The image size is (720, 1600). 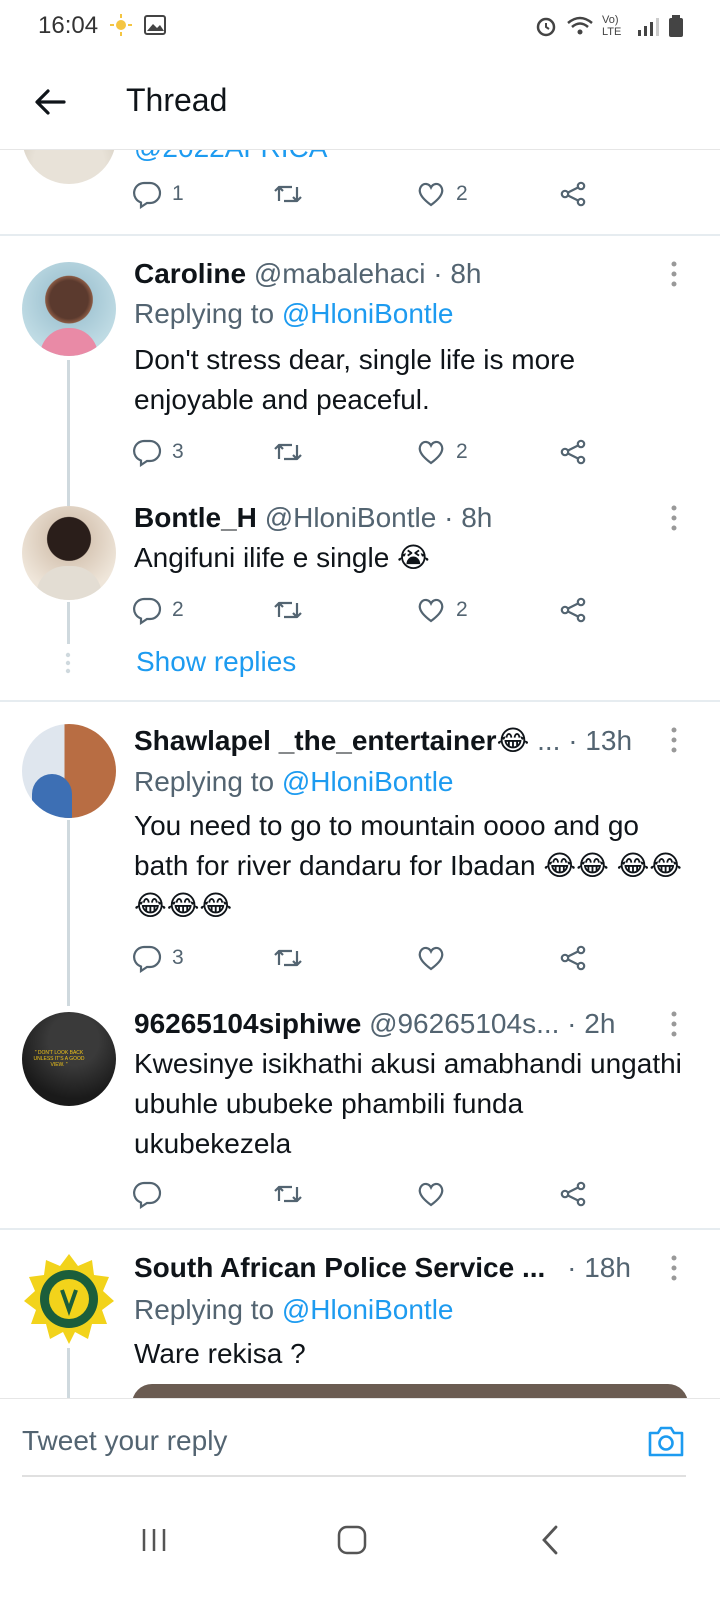 I want to click on reply-button: 1, so click(x=158, y=194).